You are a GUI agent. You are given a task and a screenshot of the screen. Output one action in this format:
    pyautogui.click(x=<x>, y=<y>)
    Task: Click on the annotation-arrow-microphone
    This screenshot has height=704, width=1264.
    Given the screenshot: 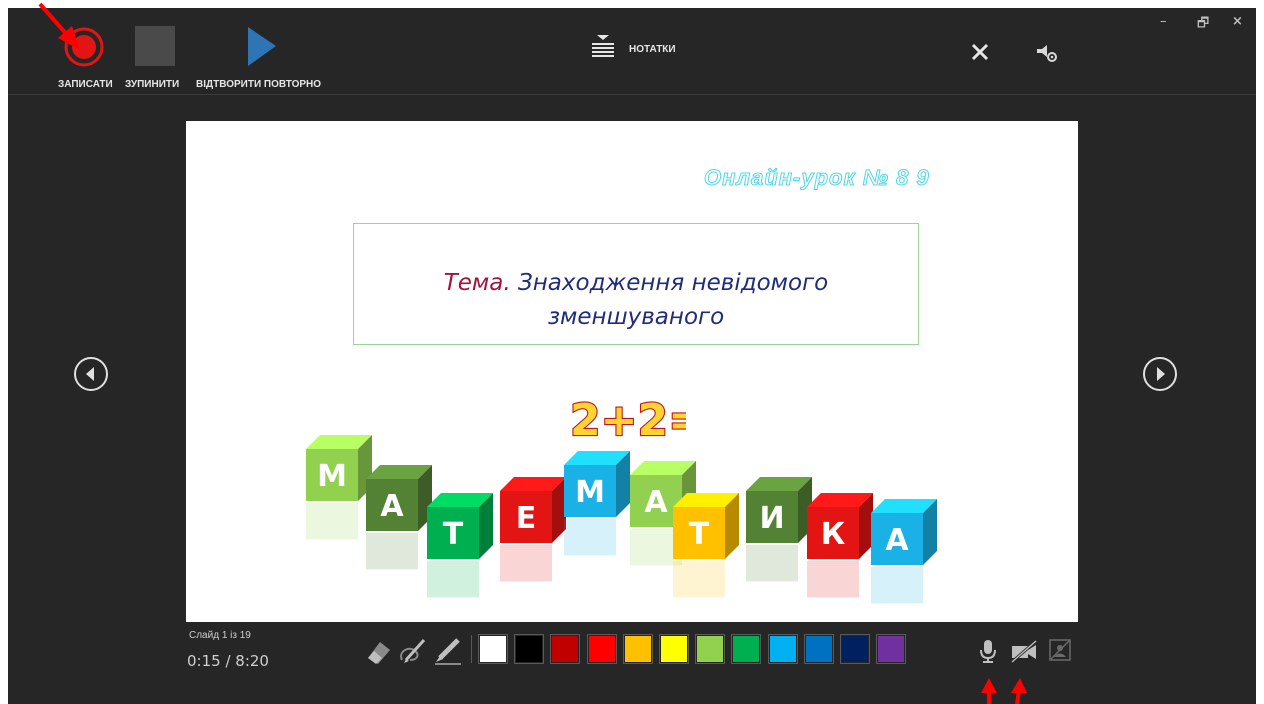 What is the action you would take?
    pyautogui.click(x=989, y=691)
    